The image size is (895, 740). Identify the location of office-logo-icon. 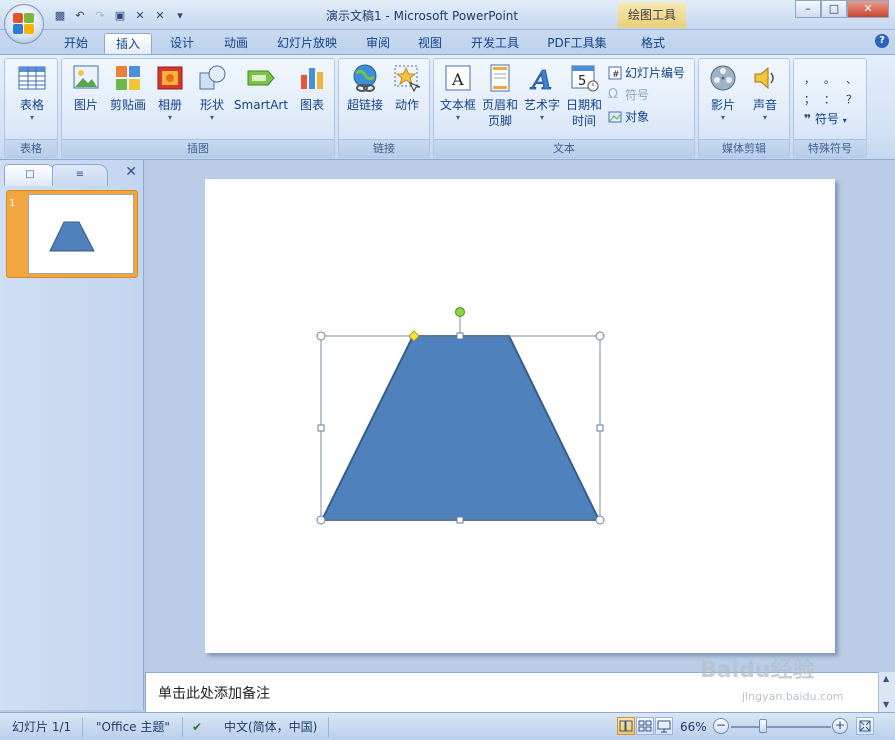
(24, 24).